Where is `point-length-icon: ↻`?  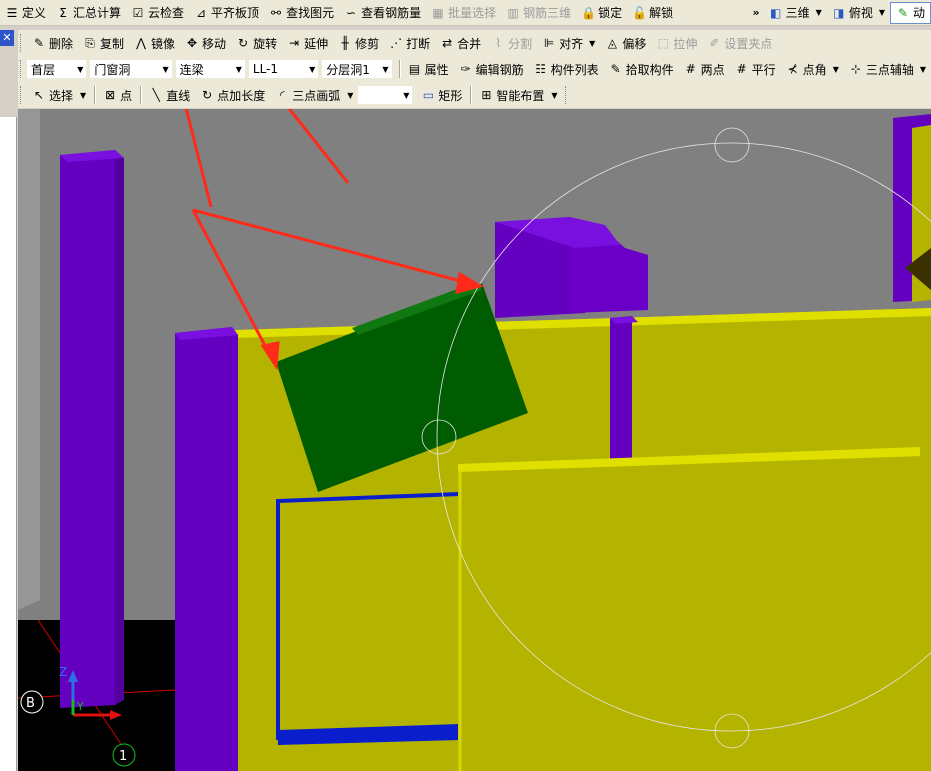
point-length-icon: ↻ is located at coordinates (207, 95).